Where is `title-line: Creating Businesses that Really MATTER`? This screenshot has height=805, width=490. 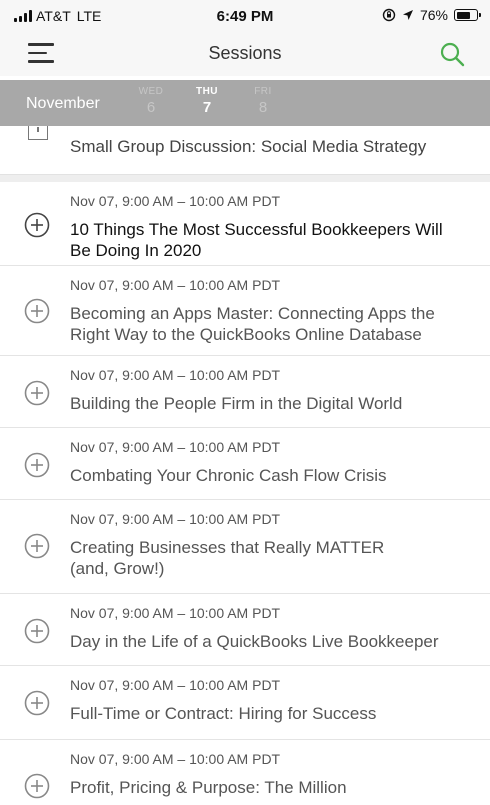
title-line: Creating Businesses that Really MATTER is located at coordinates (227, 547).